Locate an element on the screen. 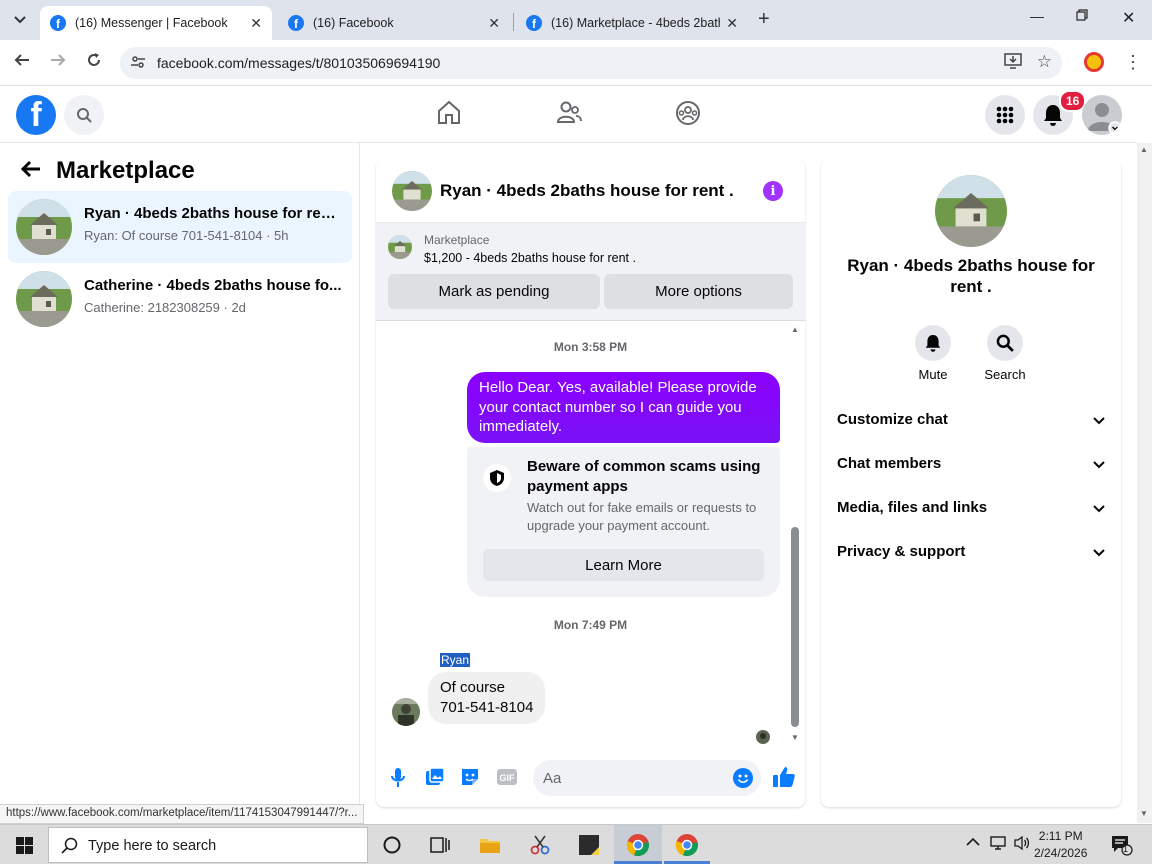 This screenshot has width=1152, height=864. svg-text: GIF is located at coordinates (508, 778).